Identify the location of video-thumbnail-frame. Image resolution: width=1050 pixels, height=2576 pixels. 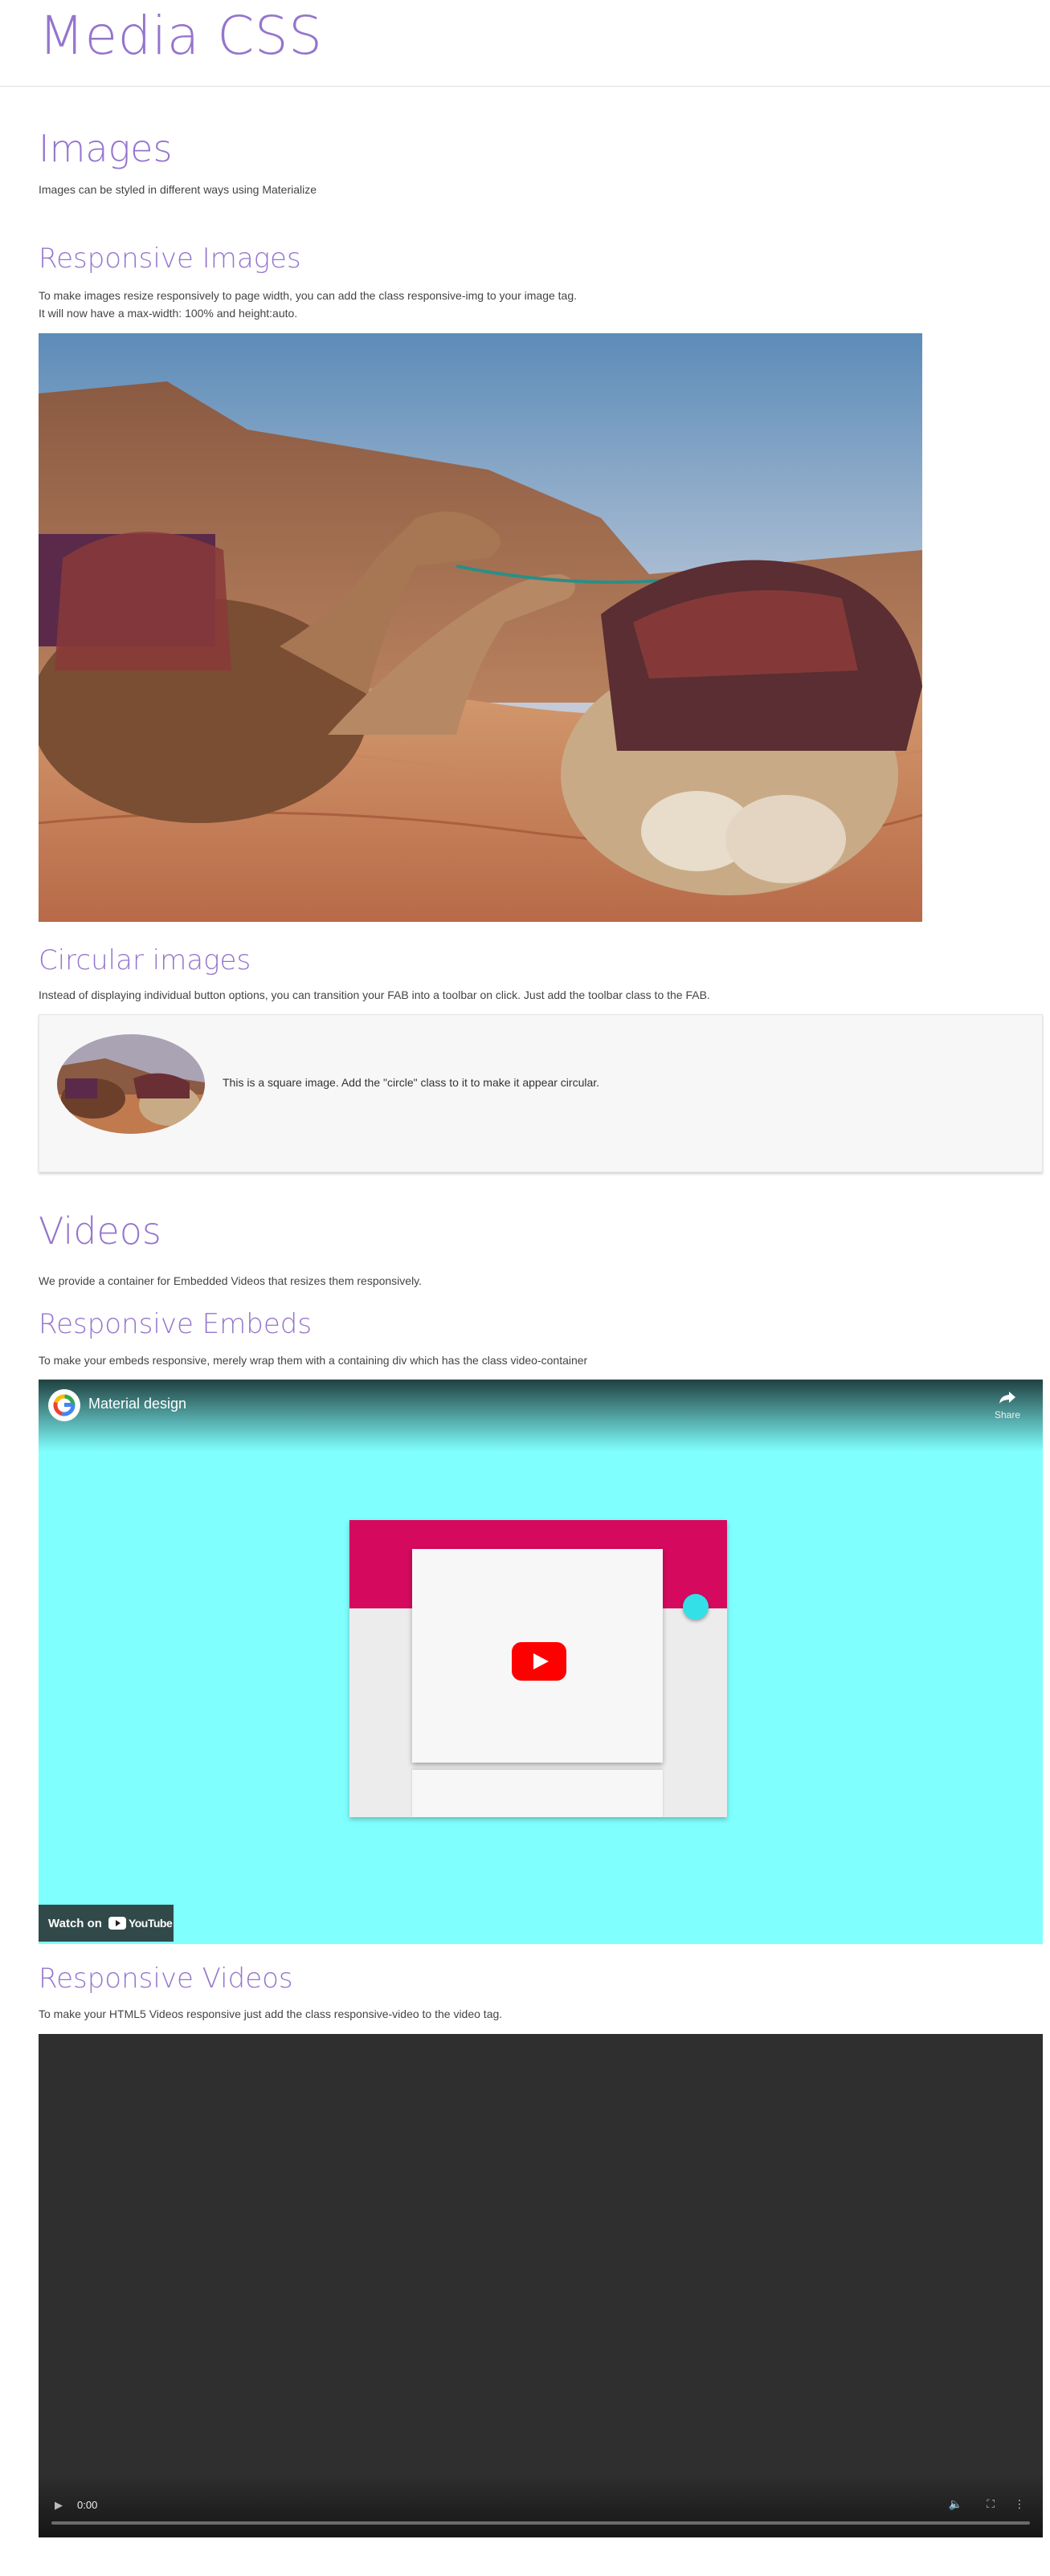
(538, 1669).